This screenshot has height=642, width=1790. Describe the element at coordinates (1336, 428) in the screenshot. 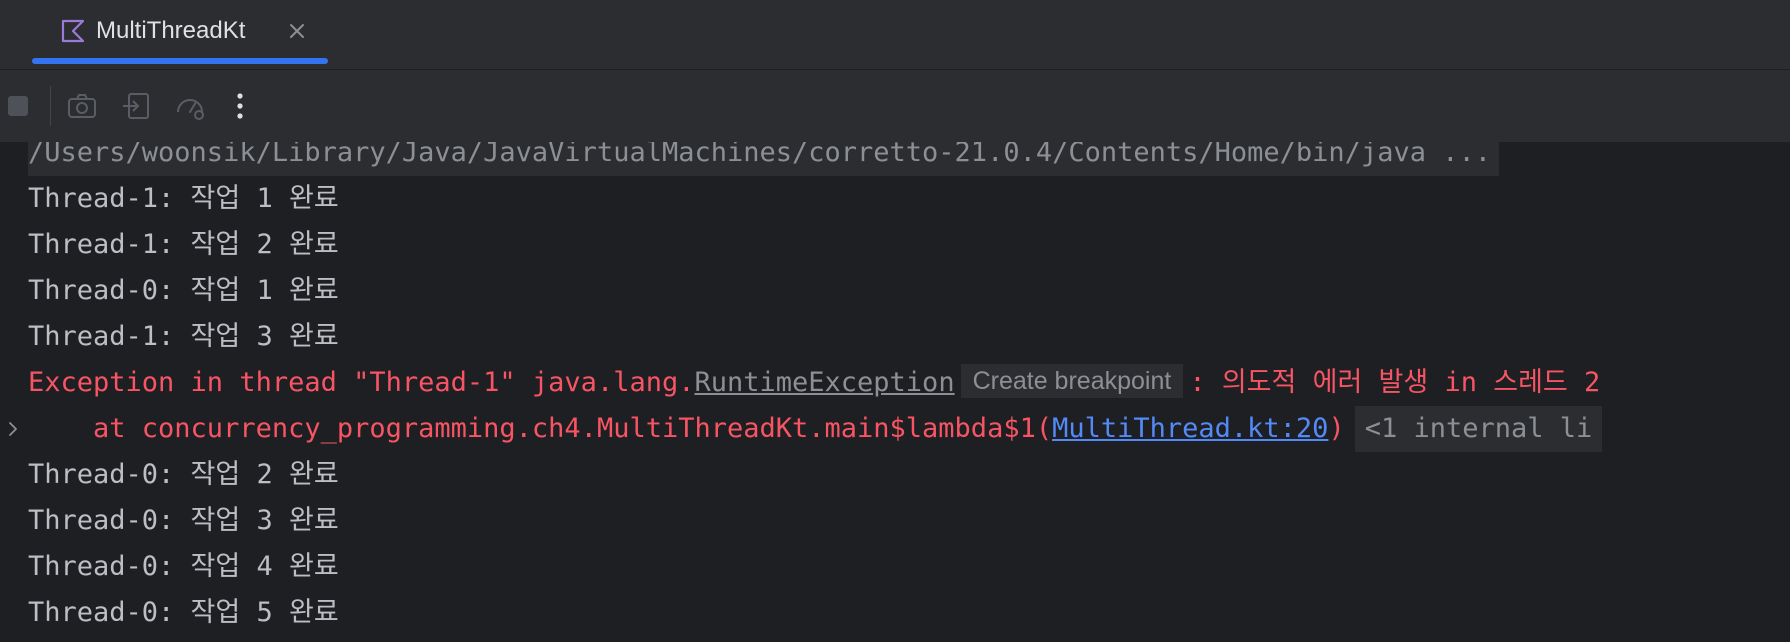

I see `stack-frame-suffix: )` at that location.